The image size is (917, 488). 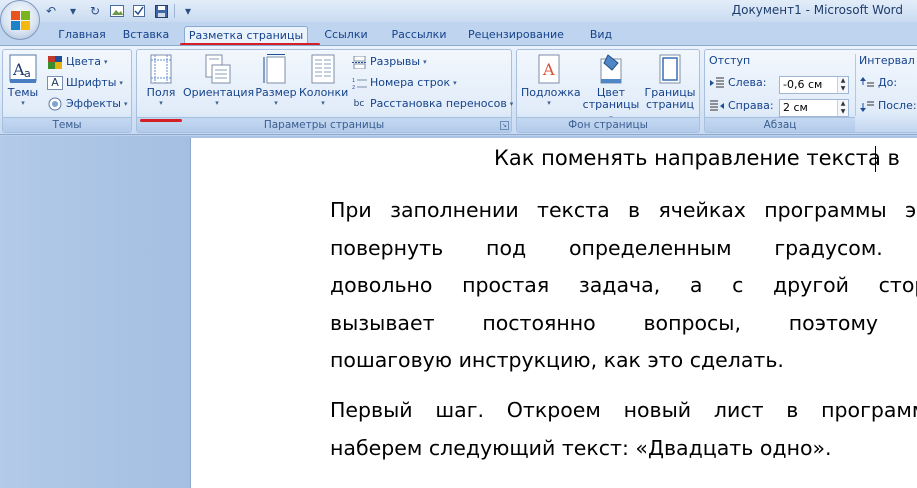 What do you see at coordinates (669, 104) in the screenshot?
I see `page-borders-label-2: страниц` at bounding box center [669, 104].